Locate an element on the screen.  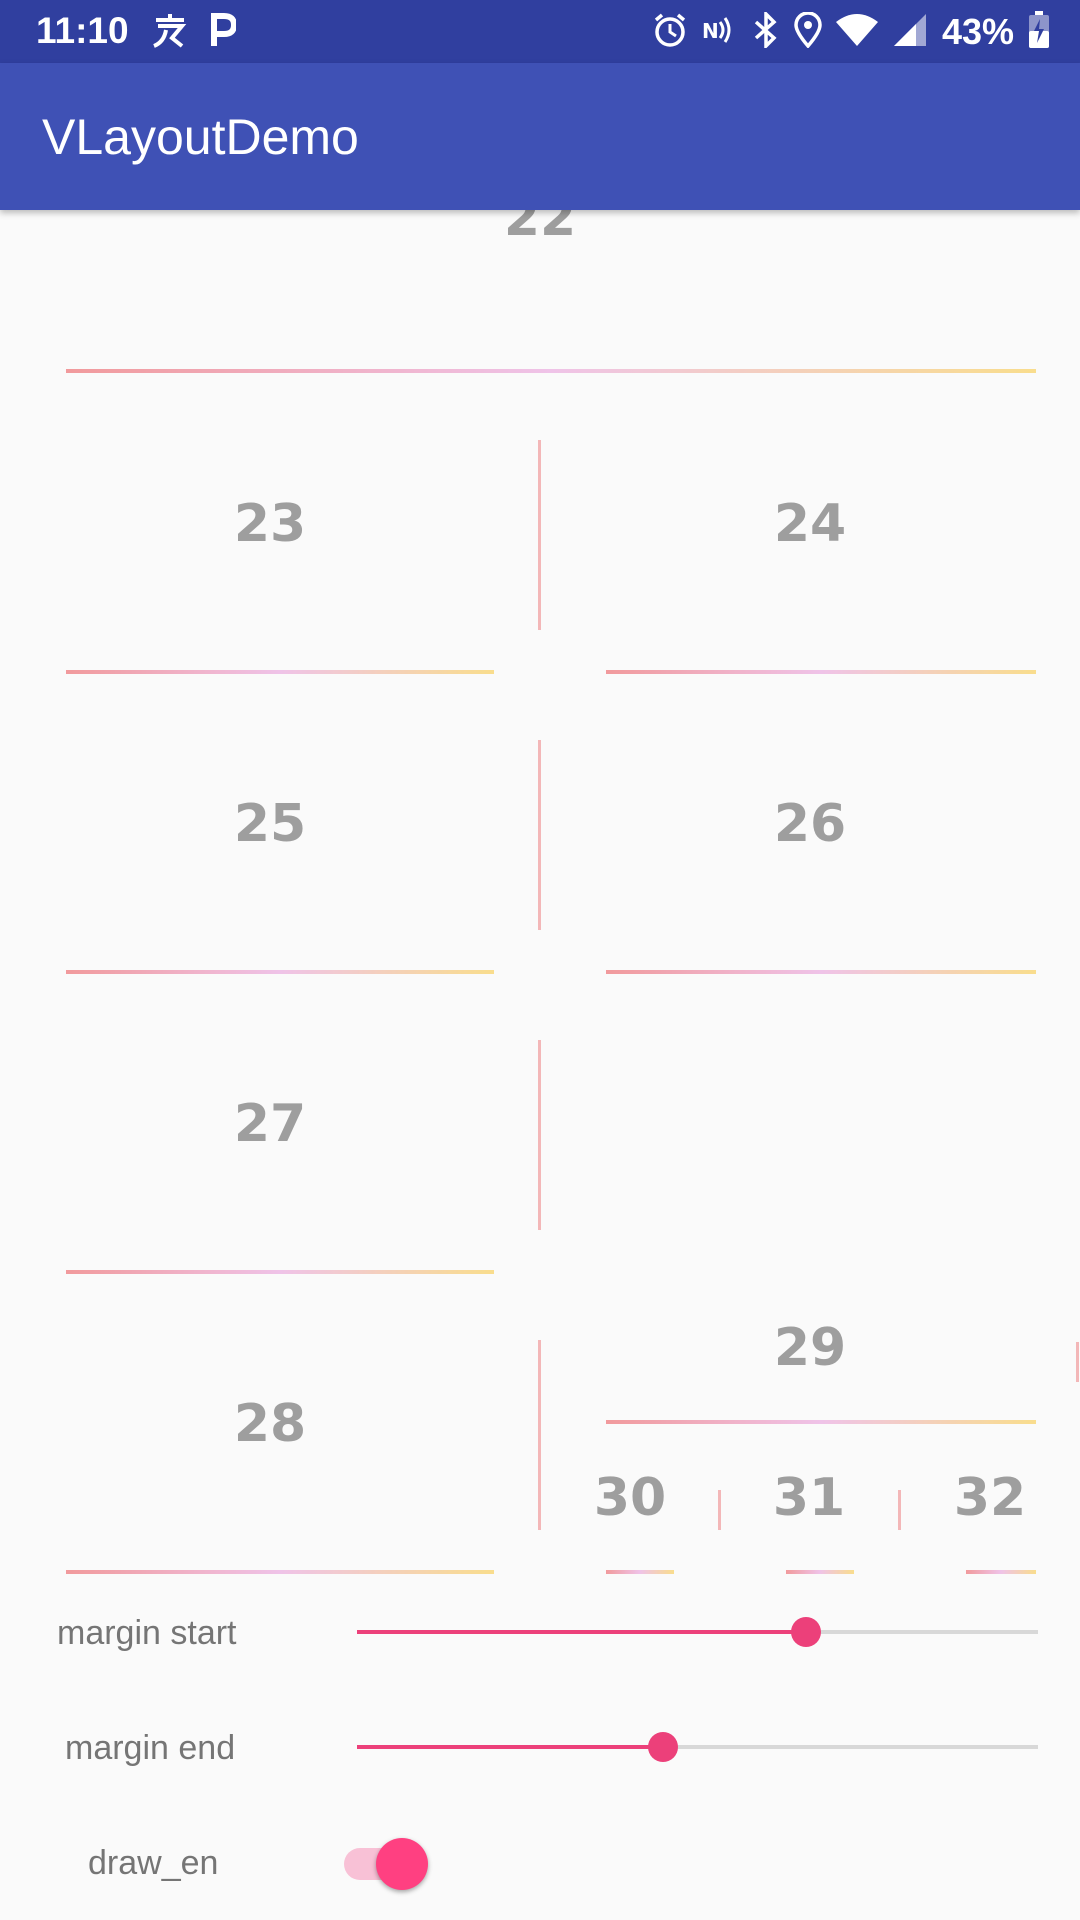
signal-icon is located at coordinates (910, 32).